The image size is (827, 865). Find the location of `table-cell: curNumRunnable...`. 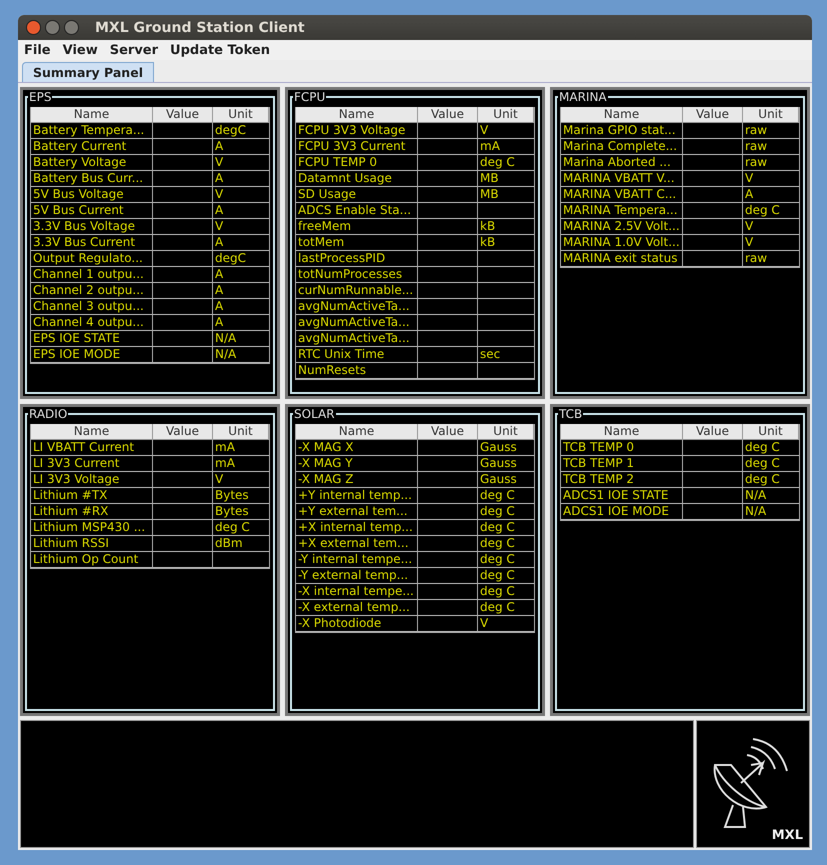

table-cell: curNumRunnable... is located at coordinates (357, 291).